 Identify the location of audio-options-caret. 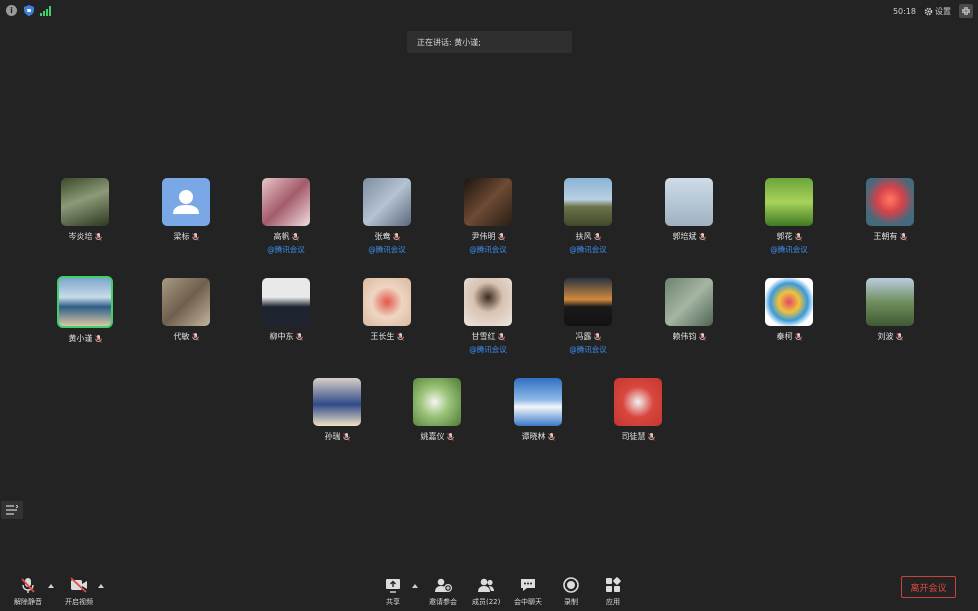
(51, 586).